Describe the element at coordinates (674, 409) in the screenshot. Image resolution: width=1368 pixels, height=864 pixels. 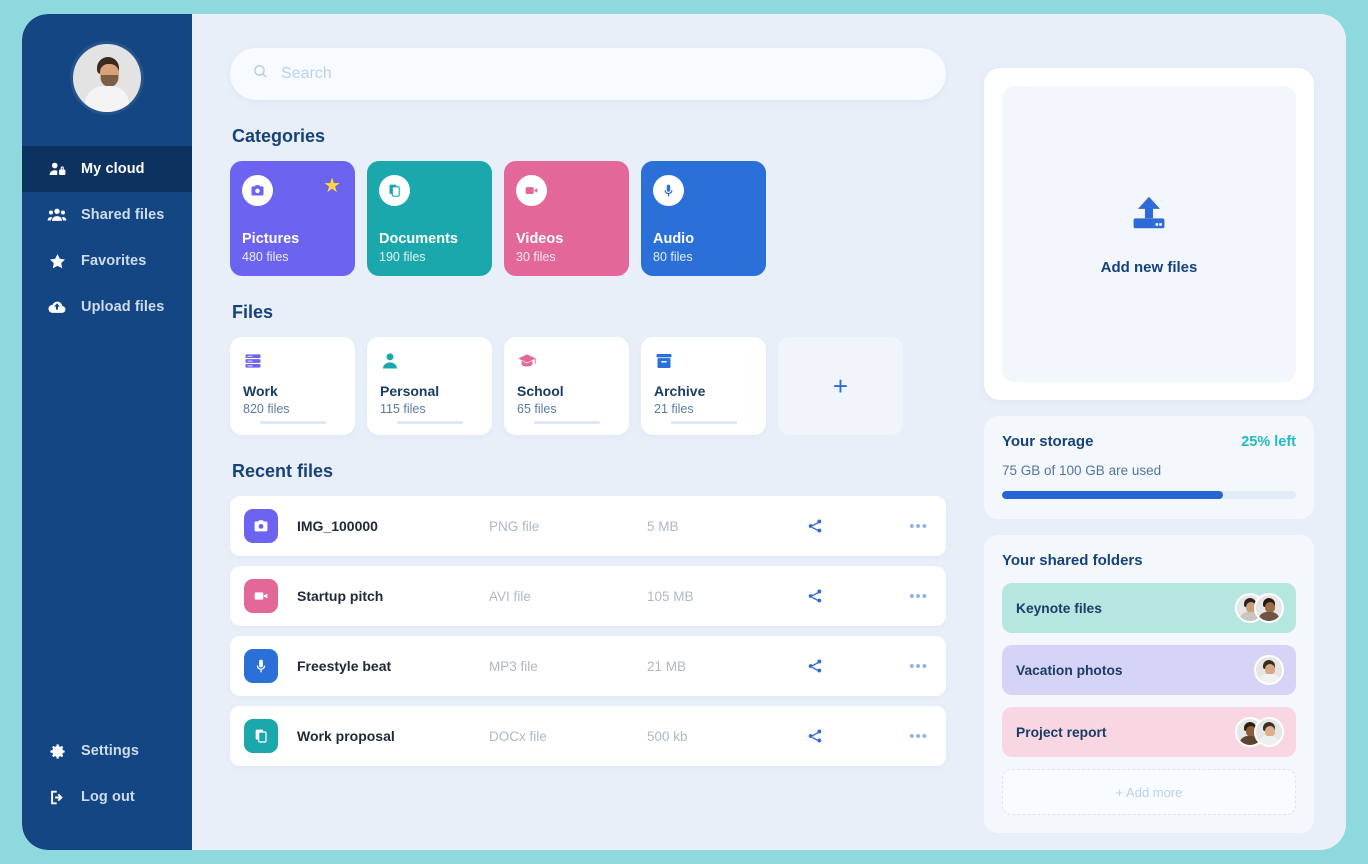
I see `folder-count: 21 files` at that location.